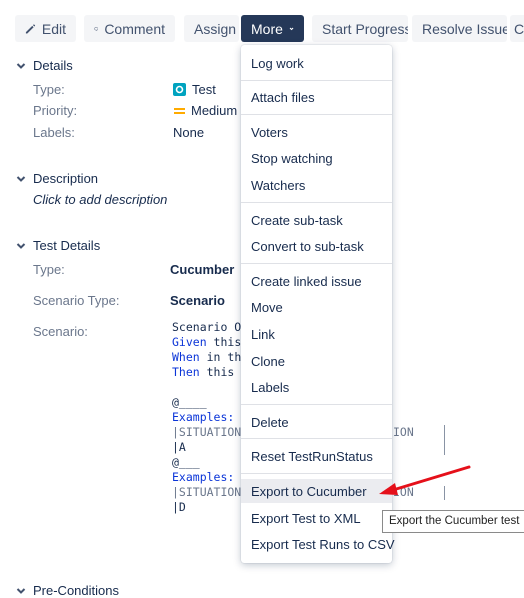 The width and height of the screenshot is (524, 598). I want to click on code-tag: @____, so click(189, 402).